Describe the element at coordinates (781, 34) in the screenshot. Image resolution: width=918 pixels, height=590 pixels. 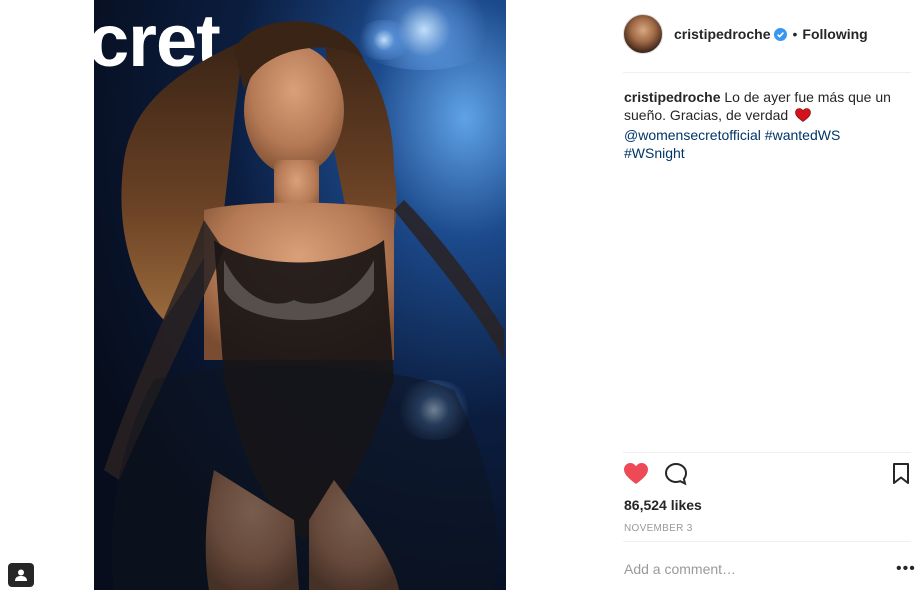
I see `verified-badge-icon` at that location.